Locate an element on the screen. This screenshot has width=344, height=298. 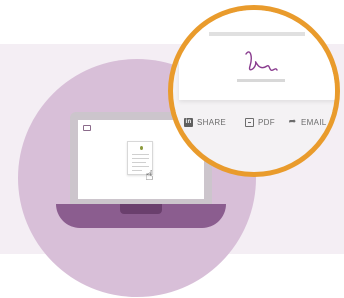
mail-icon is located at coordinates (87, 128).